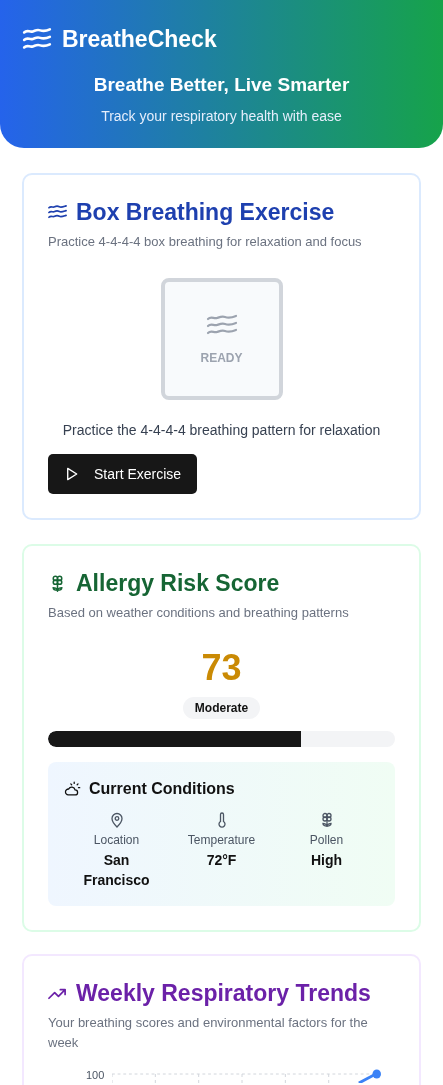 The image size is (443, 1085). Describe the element at coordinates (221, 840) in the screenshot. I see `condition-label: Temperature` at that location.